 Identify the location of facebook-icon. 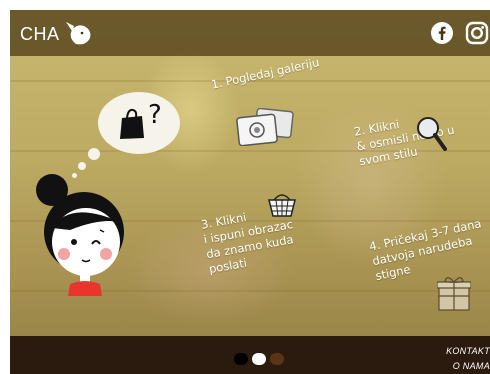
(442, 33).